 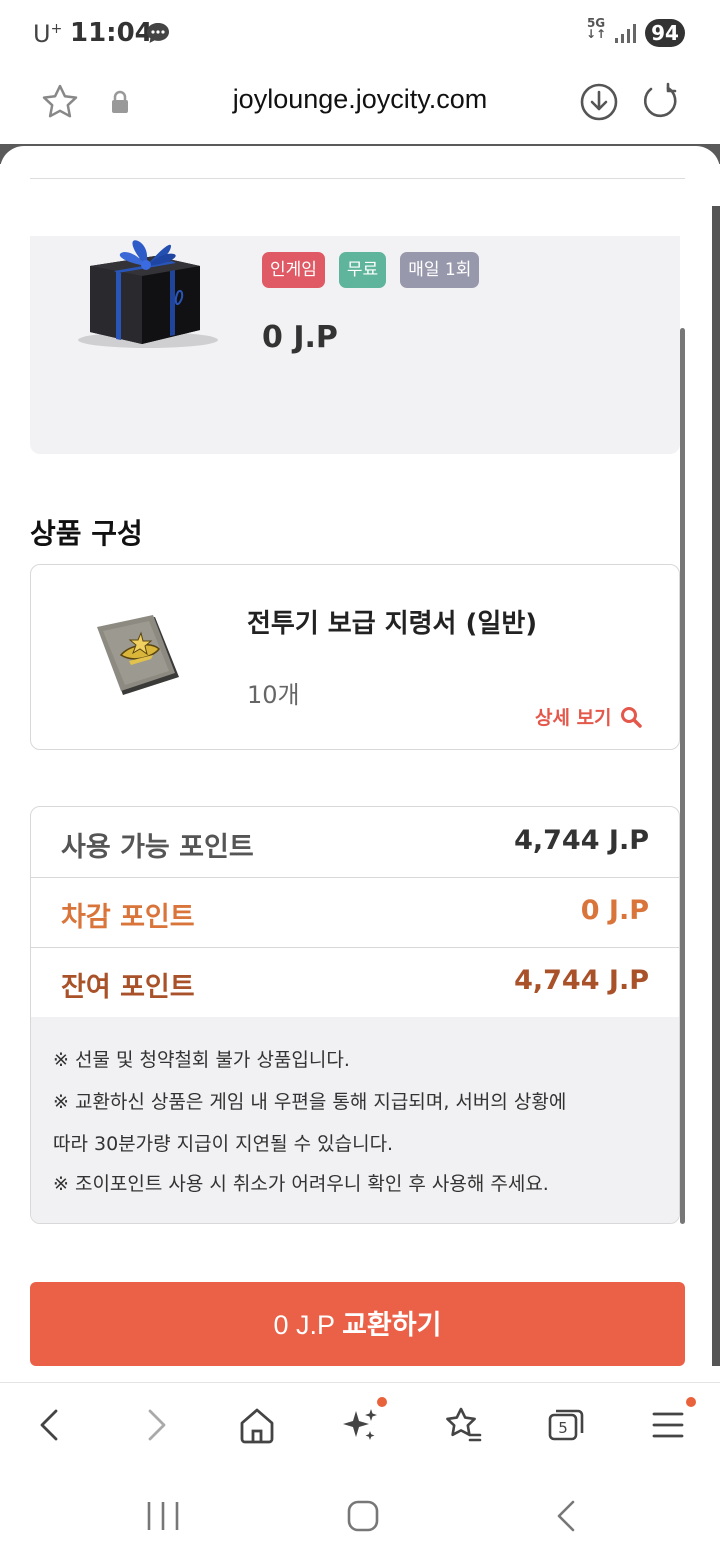 I want to click on deduct-points-row: 차감 포인트 0 J.P, so click(x=355, y=912).